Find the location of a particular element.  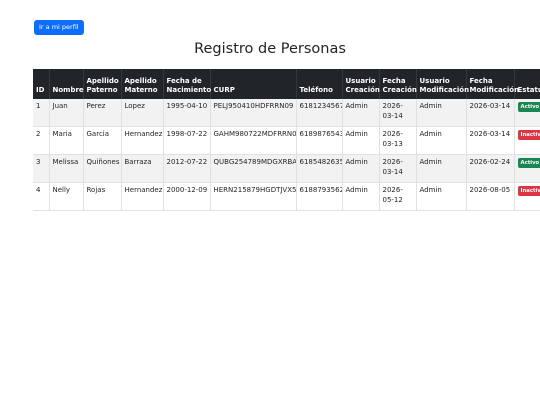

cell-curp: GAHM980722MDFRRN03 is located at coordinates (253, 140).